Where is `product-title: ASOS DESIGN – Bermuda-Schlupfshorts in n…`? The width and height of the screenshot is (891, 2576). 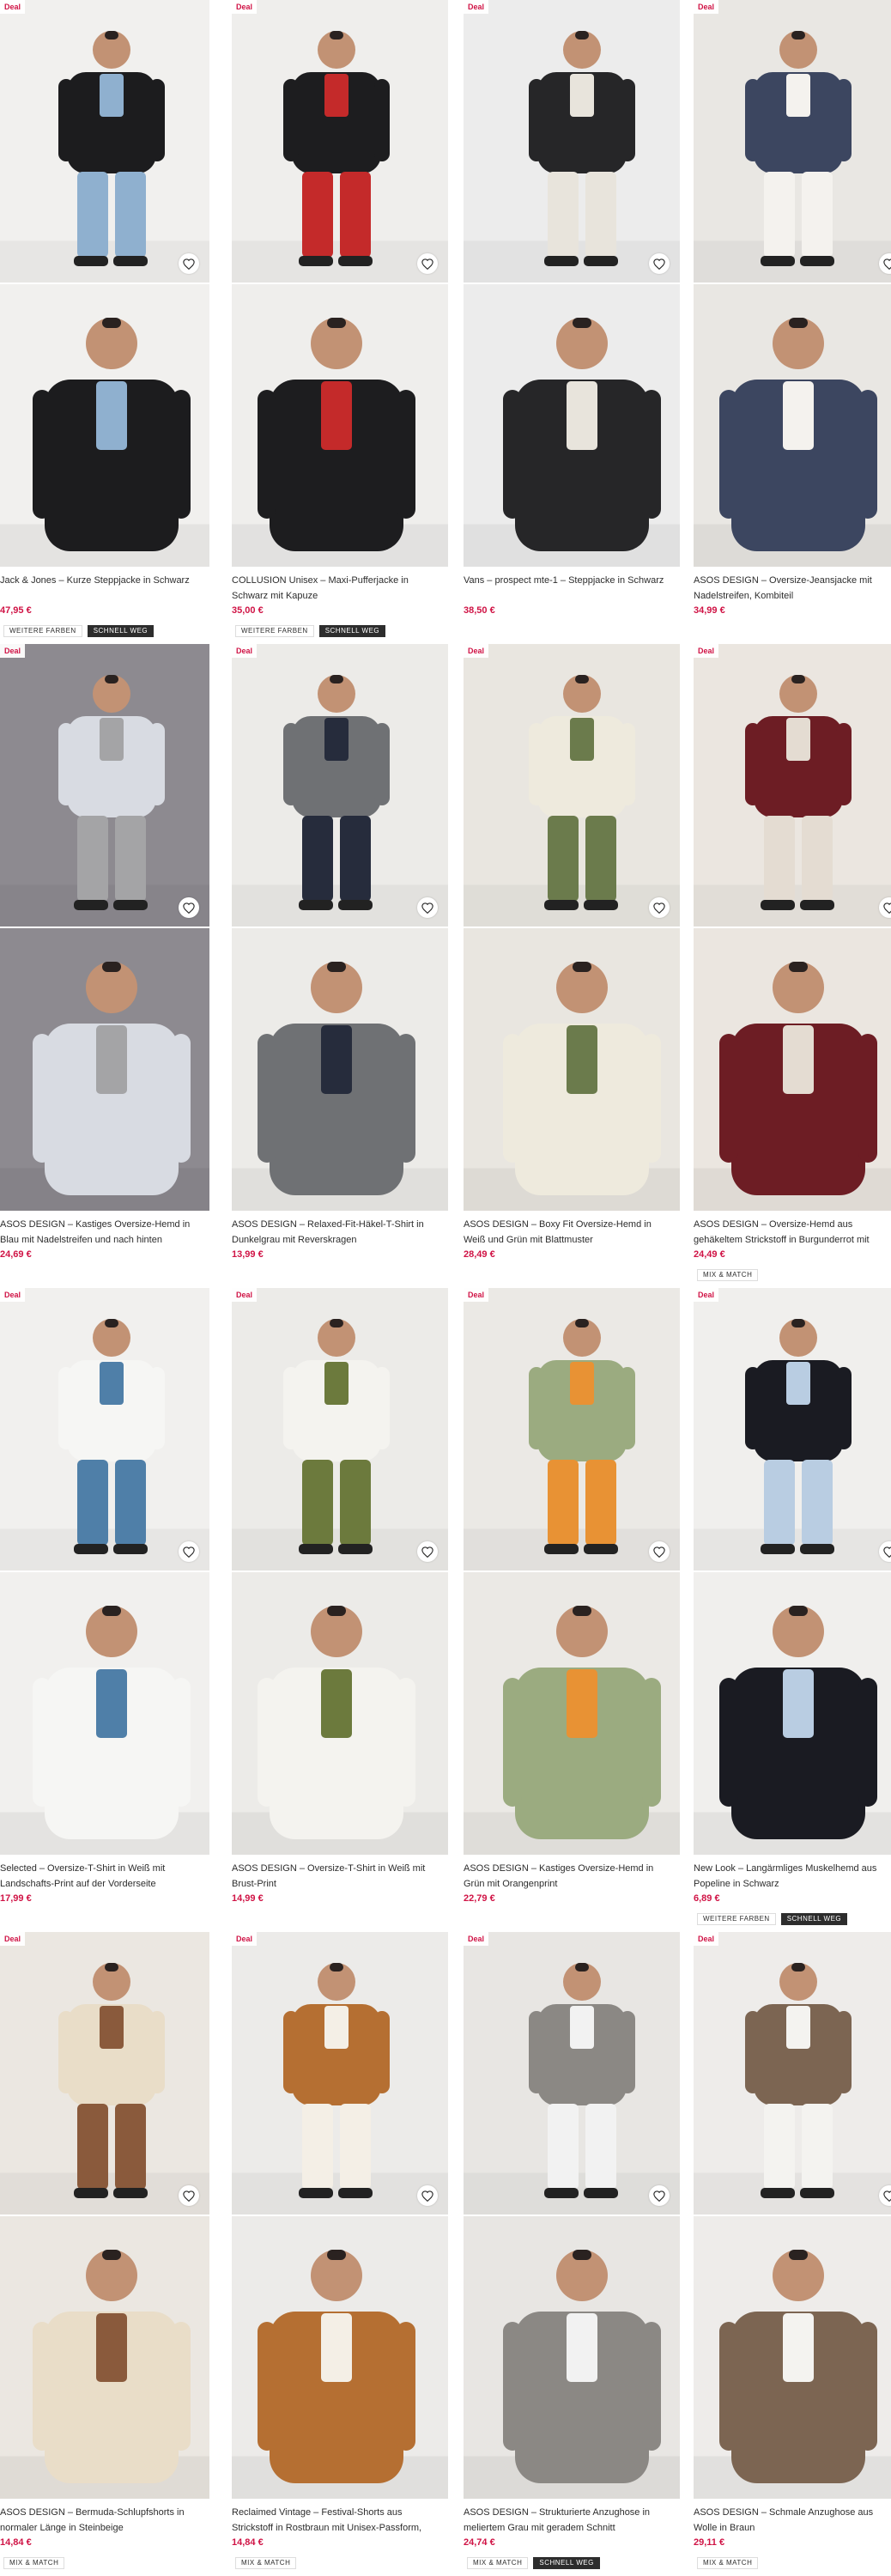
product-title: ASOS DESIGN – Bermuda-Schlupfshorts in n… is located at coordinates (105, 2521).